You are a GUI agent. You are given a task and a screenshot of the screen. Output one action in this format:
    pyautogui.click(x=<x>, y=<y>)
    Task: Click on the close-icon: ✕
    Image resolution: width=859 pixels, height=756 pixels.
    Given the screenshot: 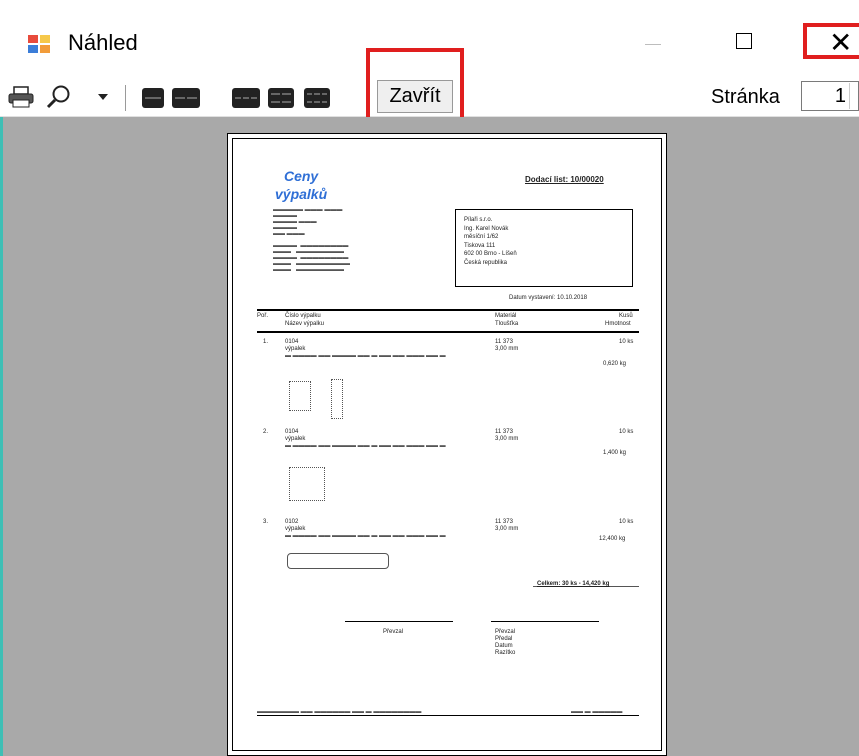 What is the action you would take?
    pyautogui.click(x=841, y=42)
    